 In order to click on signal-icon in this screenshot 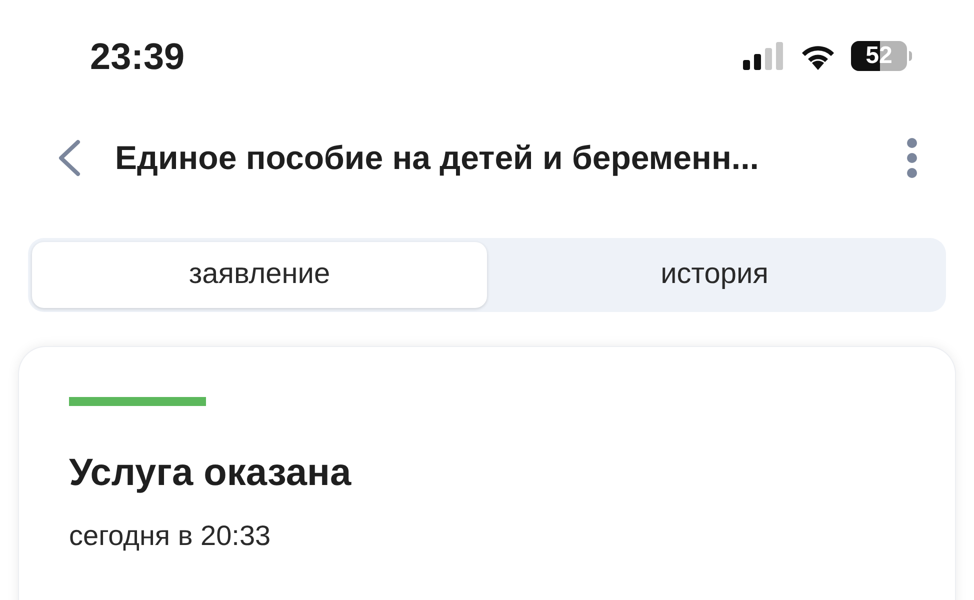, I will do `click(764, 56)`.